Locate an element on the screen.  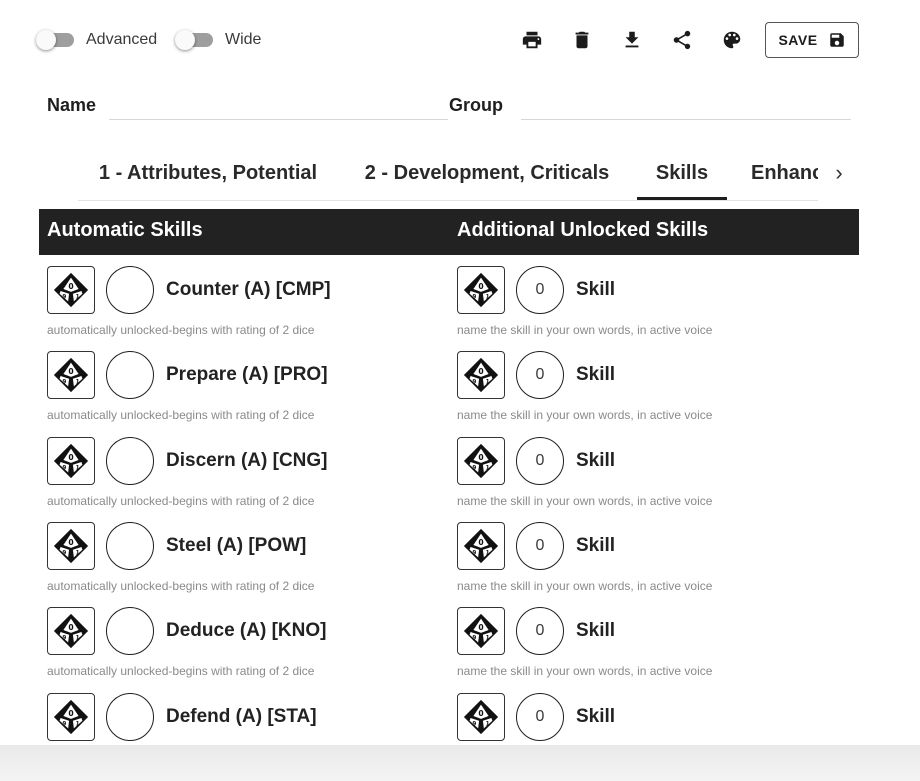
floppy-disk-icon is located at coordinates (836, 40).